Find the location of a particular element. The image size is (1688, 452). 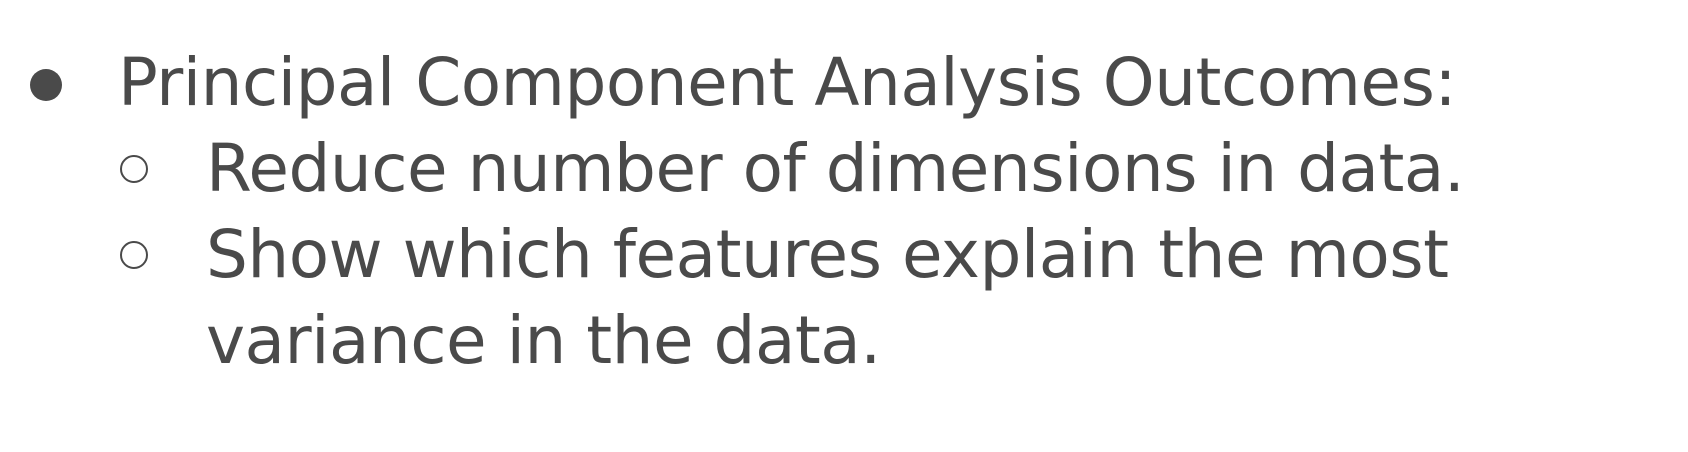

sub-bullet-text: Reduce number of dimensions in data. is located at coordinates (835, 168).